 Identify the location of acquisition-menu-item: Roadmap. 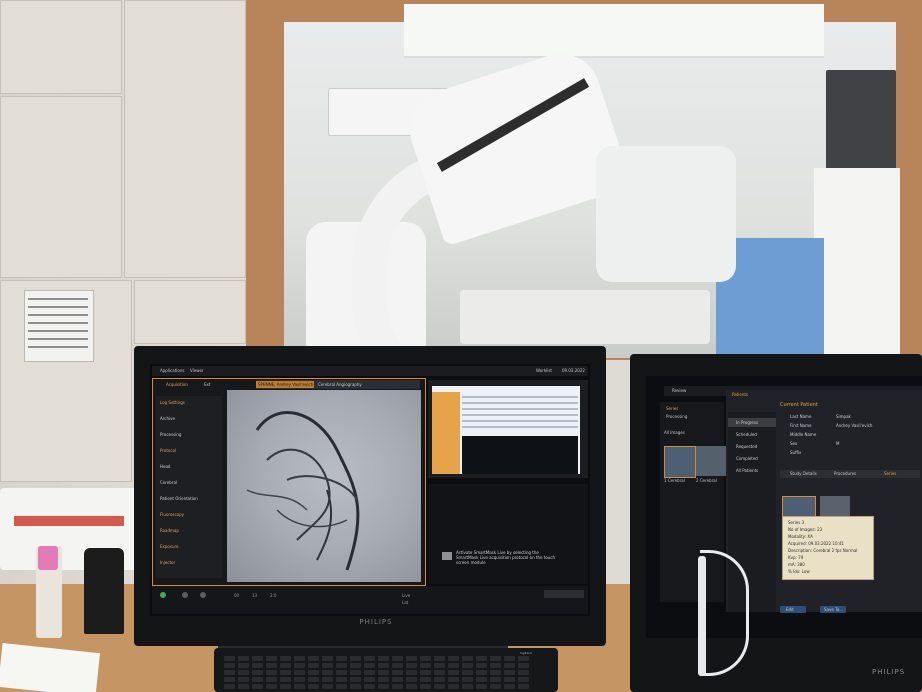
(169, 530).